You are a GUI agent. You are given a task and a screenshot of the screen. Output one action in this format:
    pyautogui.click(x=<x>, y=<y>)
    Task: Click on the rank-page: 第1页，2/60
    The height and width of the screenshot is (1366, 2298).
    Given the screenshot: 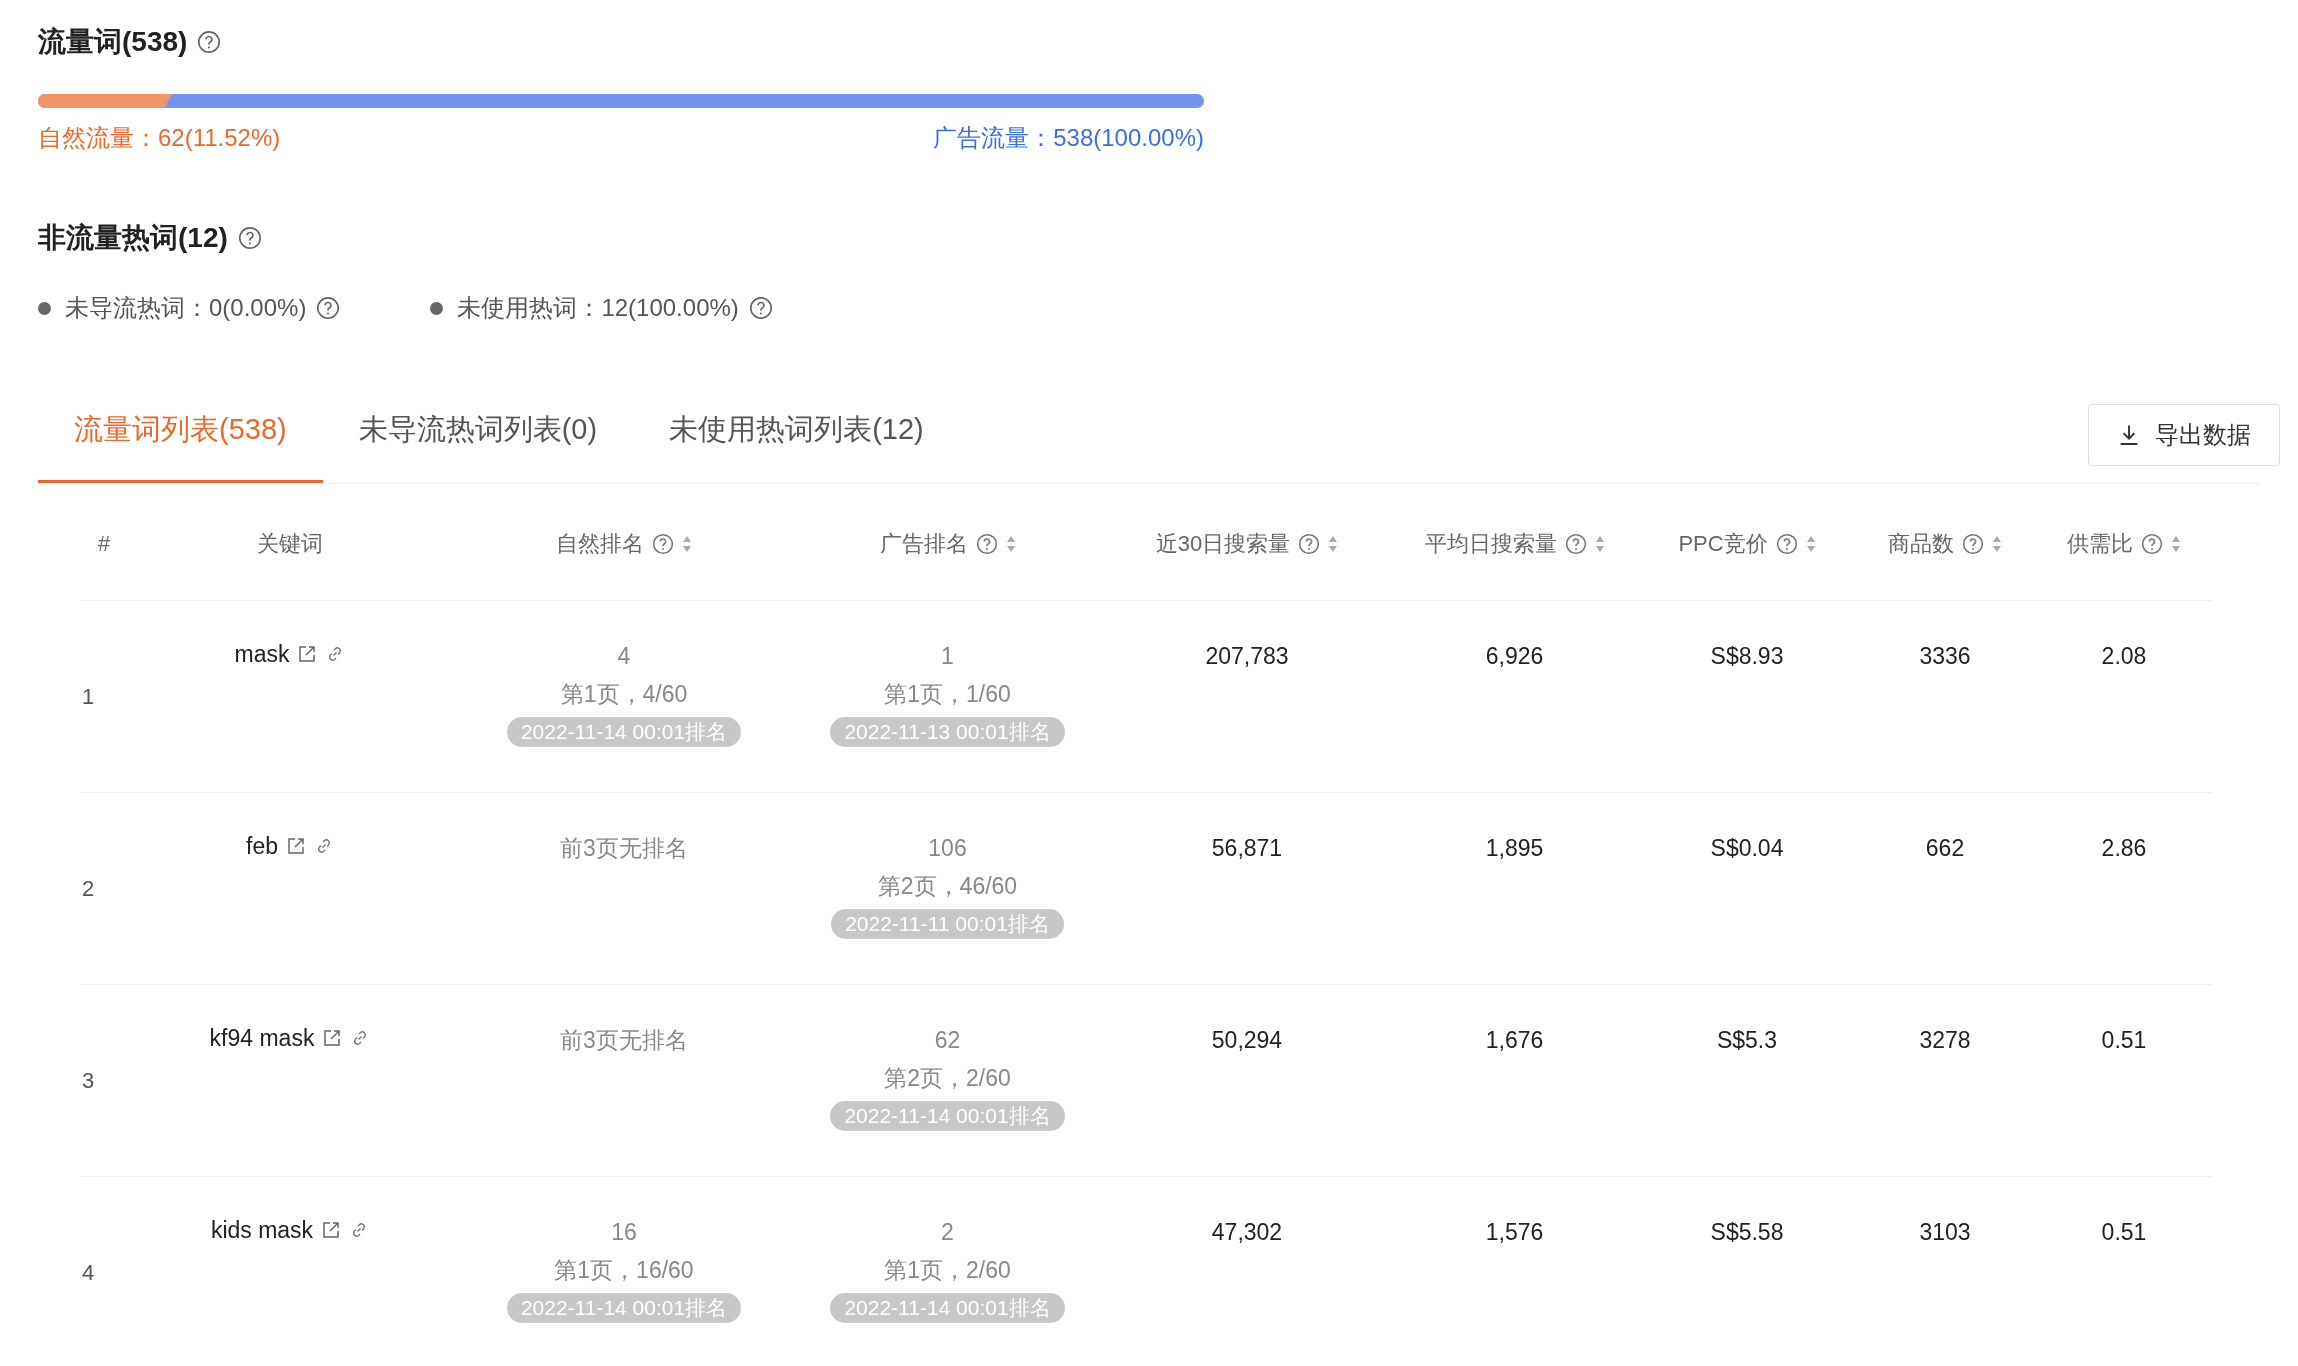 What is the action you would take?
    pyautogui.click(x=947, y=1270)
    